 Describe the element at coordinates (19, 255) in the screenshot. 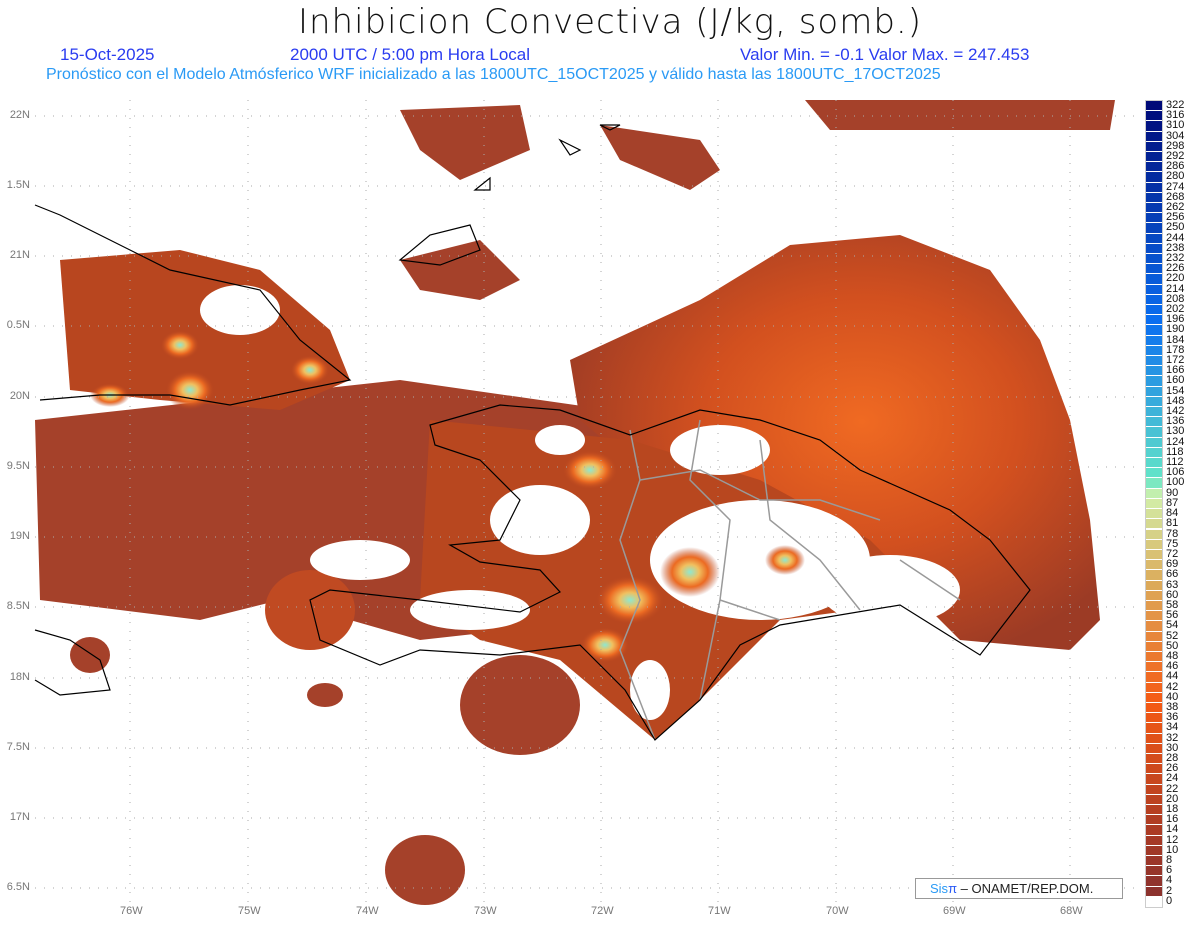

I see `lat-label: 21N` at that location.